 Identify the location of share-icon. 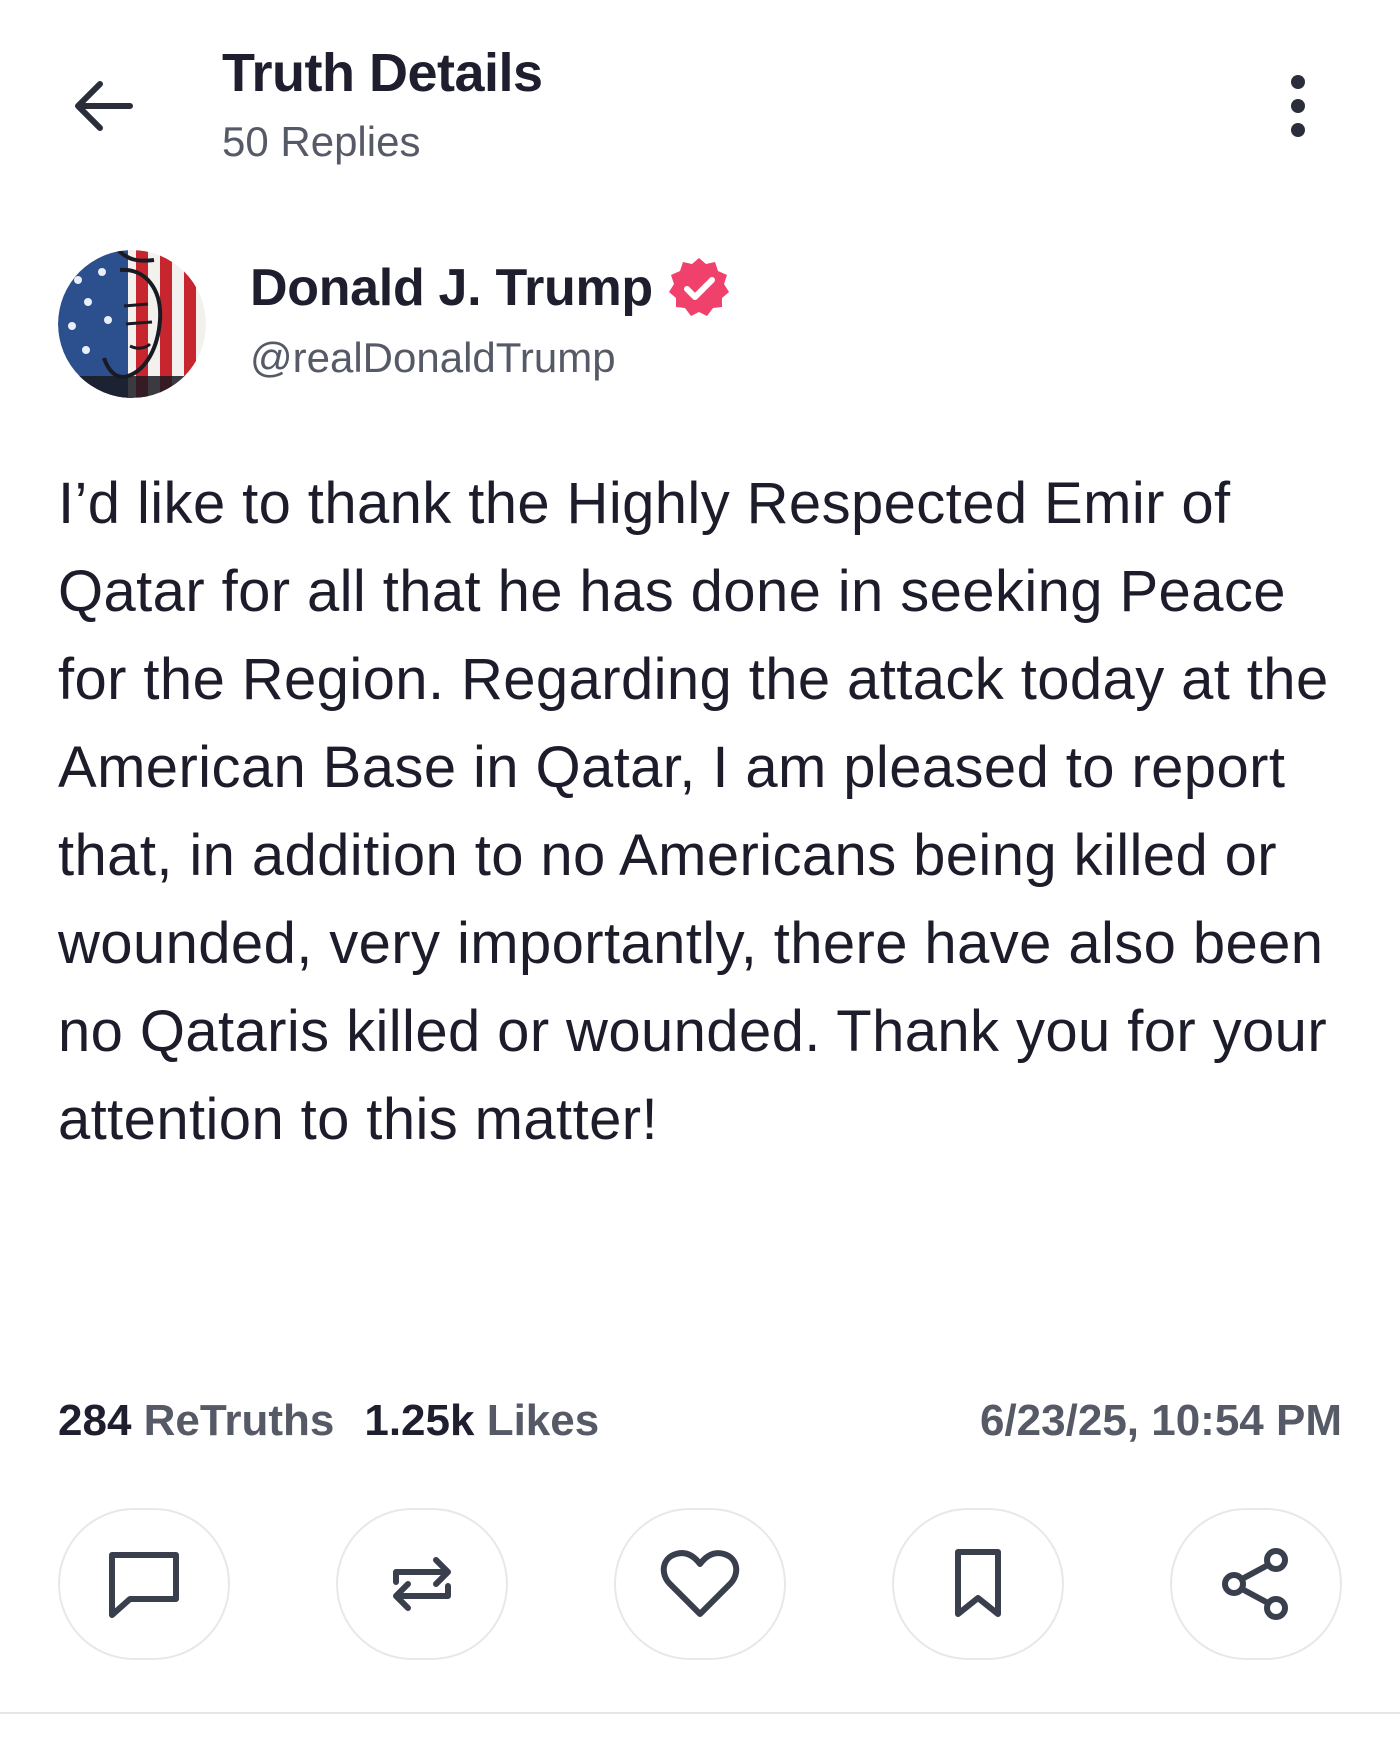
(1255, 1584).